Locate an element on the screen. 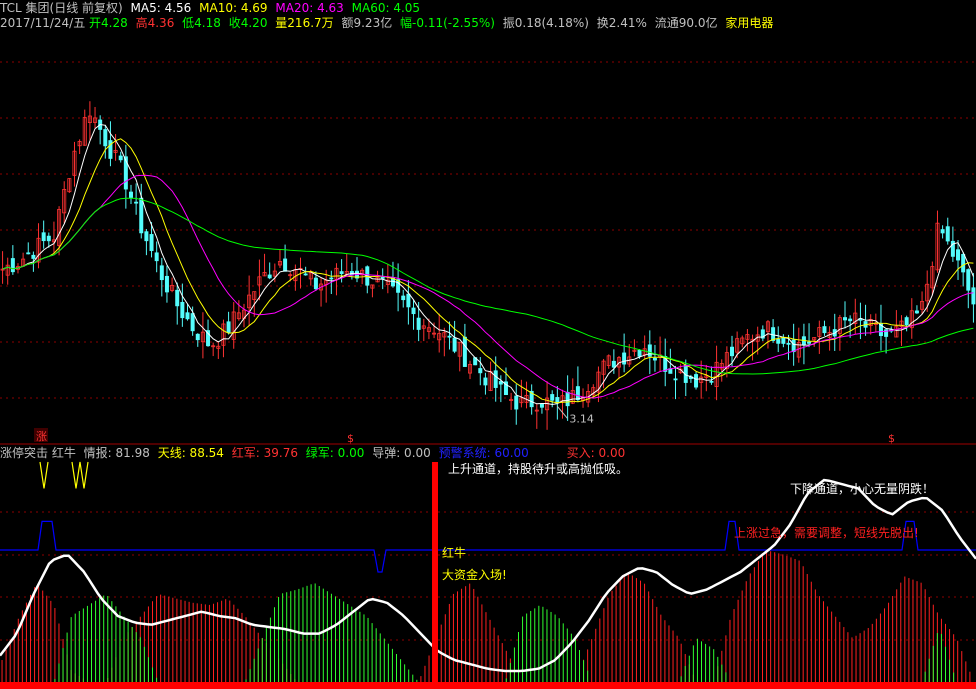 This screenshot has width=976, height=689. downtrend-note: 下降通道，小心无量阴跌！ is located at coordinates (862, 489).